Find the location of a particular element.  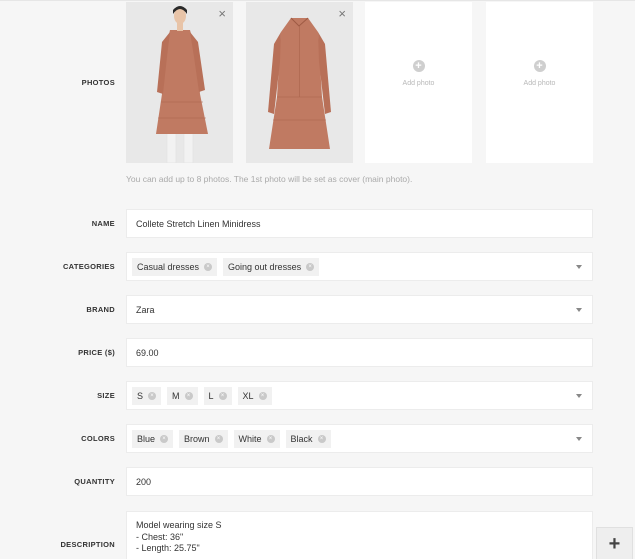

colors-select: Blue × Brown × White × Black × is located at coordinates (359, 438).